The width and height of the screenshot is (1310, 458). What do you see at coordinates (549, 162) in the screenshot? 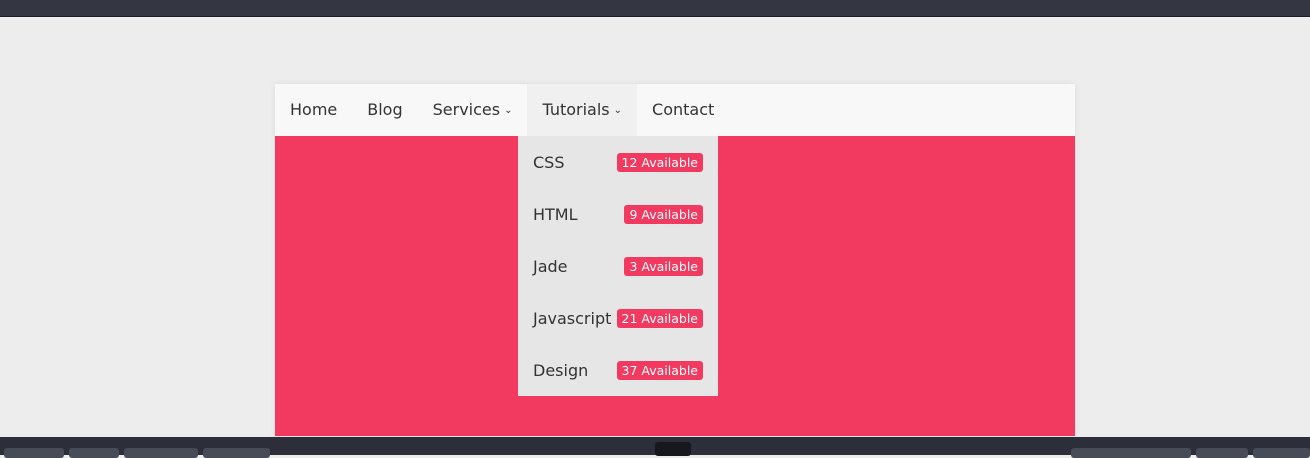
I see `item-label: CSS` at bounding box center [549, 162].